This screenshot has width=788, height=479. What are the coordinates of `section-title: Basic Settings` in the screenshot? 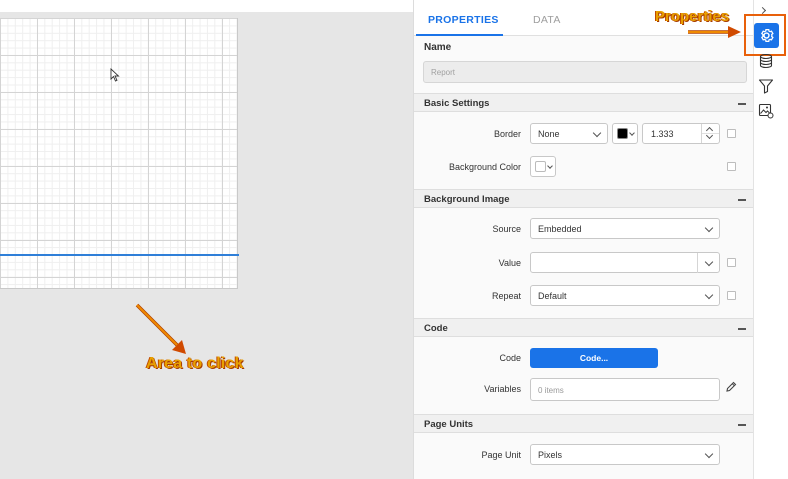 It's located at (457, 103).